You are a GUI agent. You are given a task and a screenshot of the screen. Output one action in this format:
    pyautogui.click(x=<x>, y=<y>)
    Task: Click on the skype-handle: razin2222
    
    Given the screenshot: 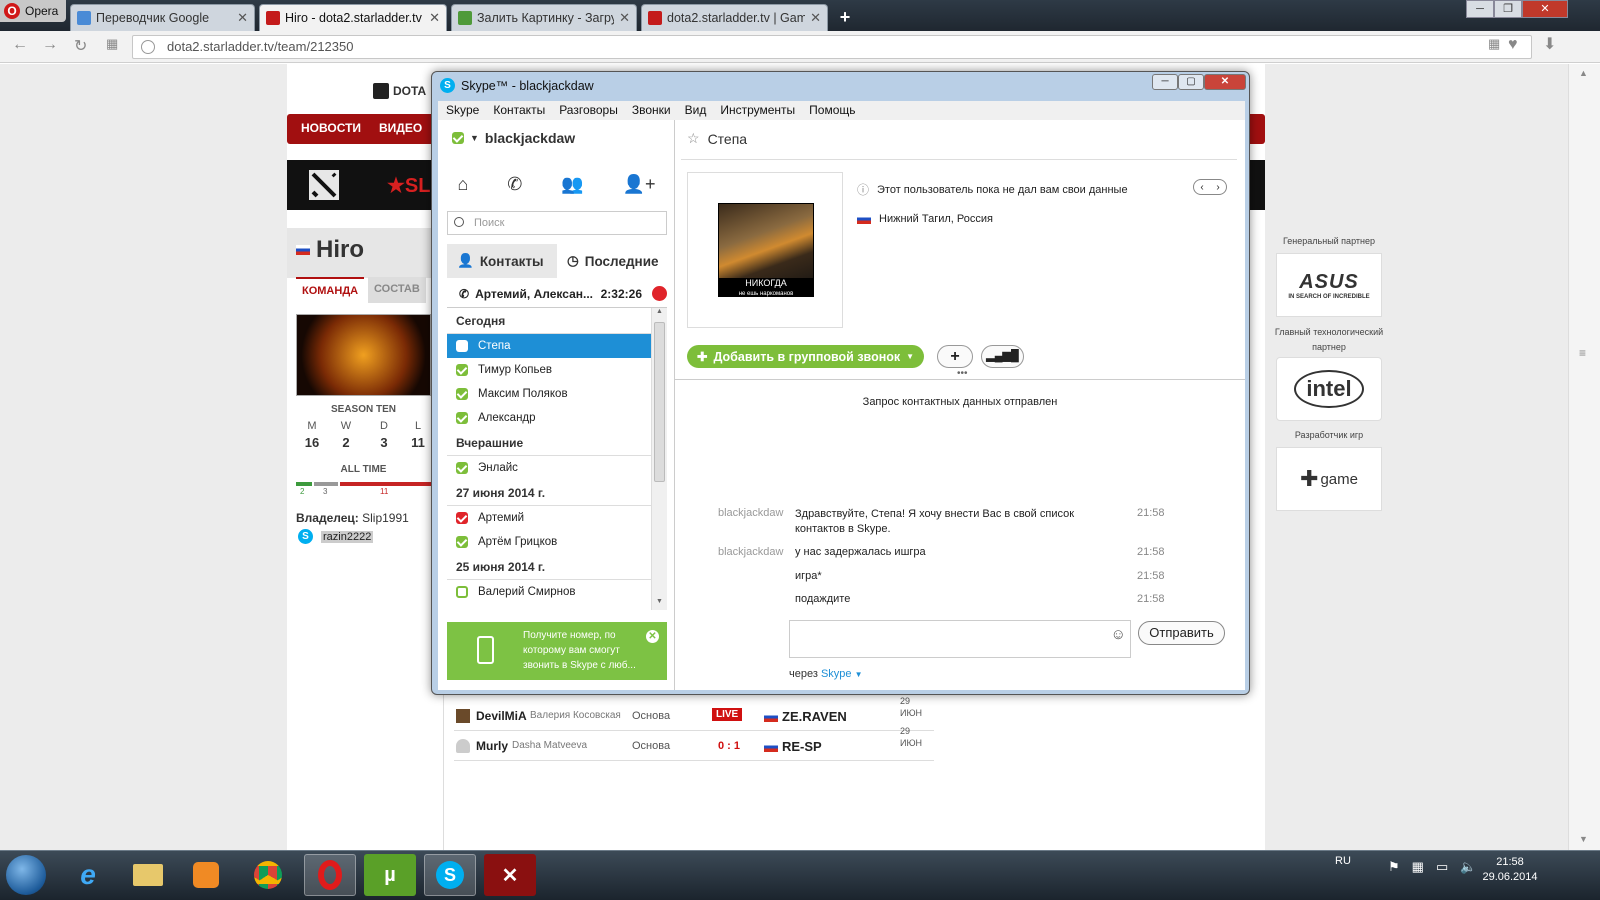 What is the action you would take?
    pyautogui.click(x=347, y=536)
    